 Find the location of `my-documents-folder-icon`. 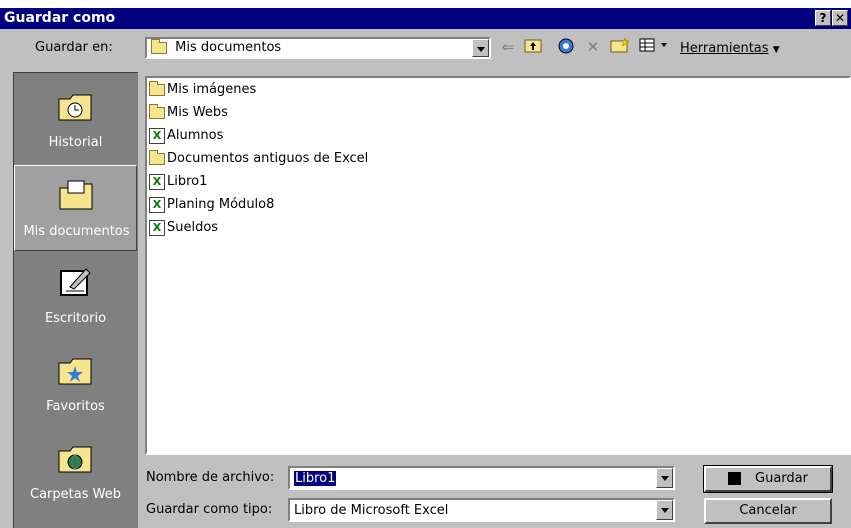

my-documents-folder-icon is located at coordinates (76, 195).